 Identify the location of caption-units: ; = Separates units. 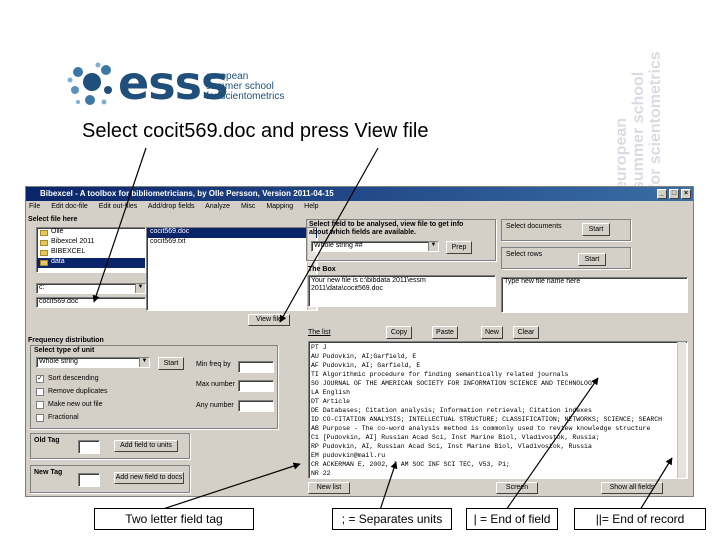
(392, 519).